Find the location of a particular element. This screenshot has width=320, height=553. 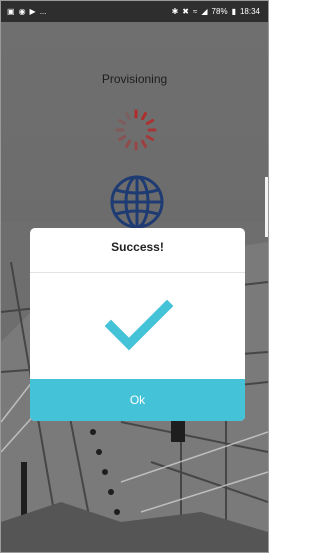

ok-button: Ok is located at coordinates (137, 400).